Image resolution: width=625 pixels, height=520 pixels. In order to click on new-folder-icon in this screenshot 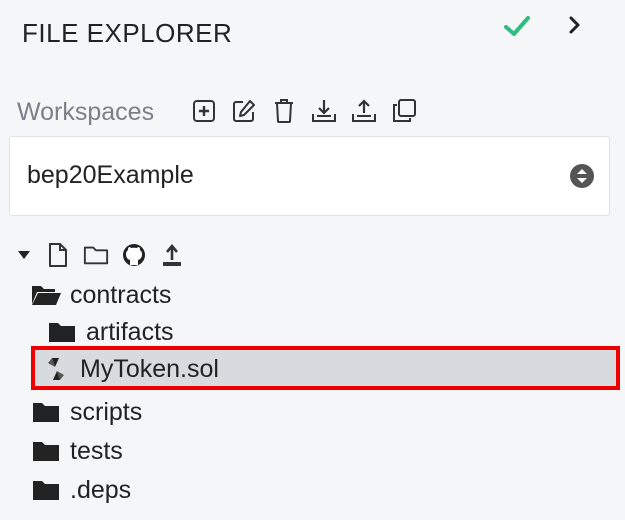, I will do `click(96, 255)`.